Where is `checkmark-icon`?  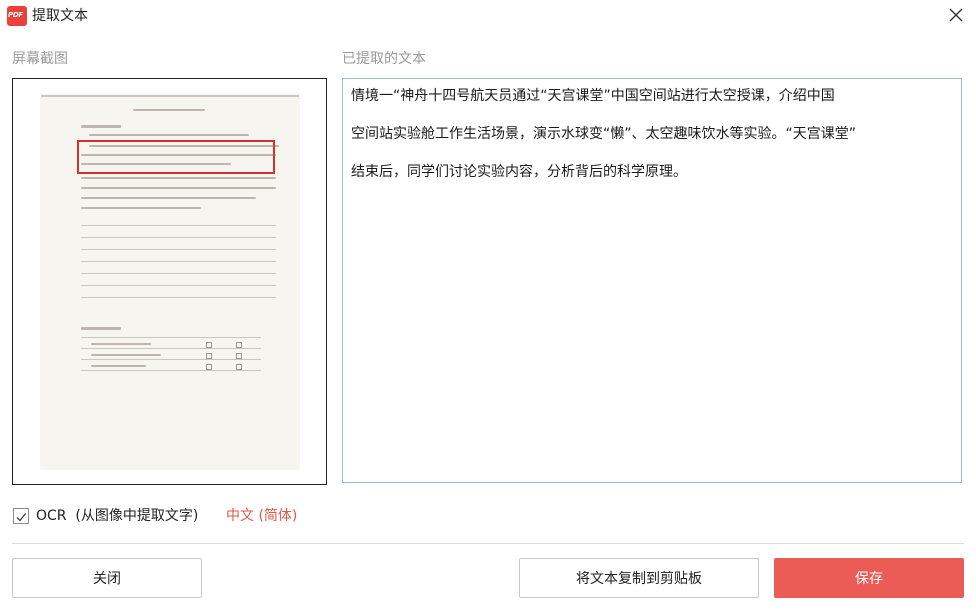 checkmark-icon is located at coordinates (21, 517).